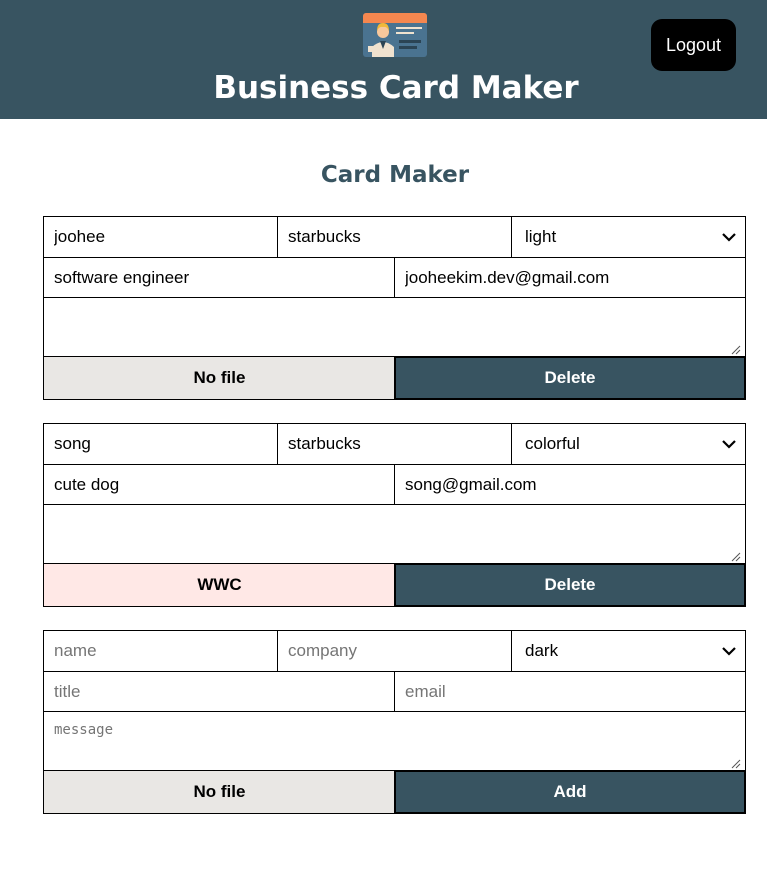 Image resolution: width=767 pixels, height=881 pixels. Describe the element at coordinates (628, 651) in the screenshot. I see `theme-select: dark` at that location.